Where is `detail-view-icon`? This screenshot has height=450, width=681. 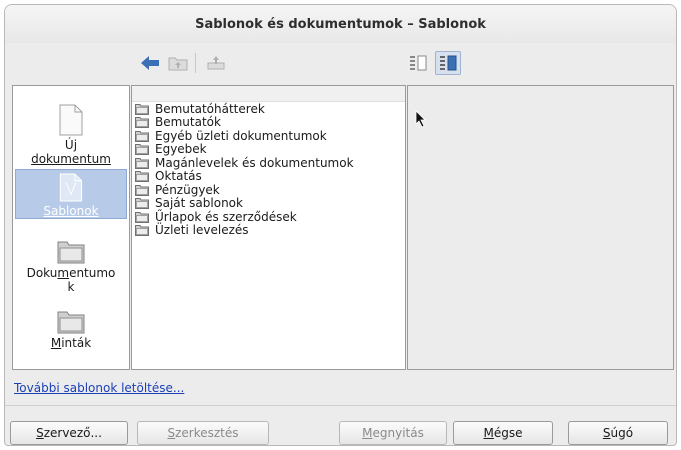
detail-view-icon is located at coordinates (448, 63).